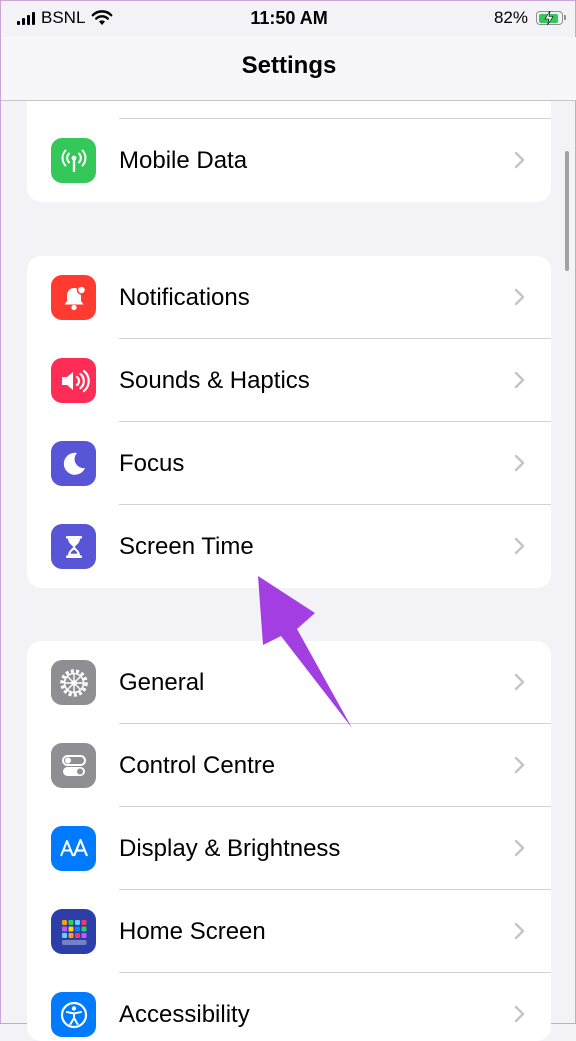  I want to click on app-grid-icon, so click(73, 932).